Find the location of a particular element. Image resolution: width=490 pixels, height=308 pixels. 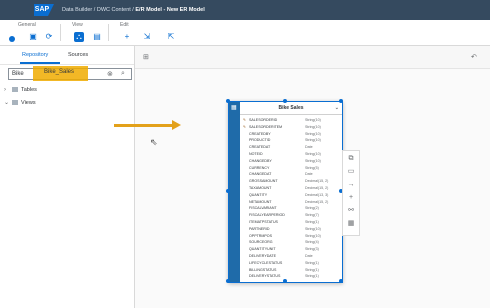

entity-column-row: NOTEID String(10) is located at coordinates (292, 154).